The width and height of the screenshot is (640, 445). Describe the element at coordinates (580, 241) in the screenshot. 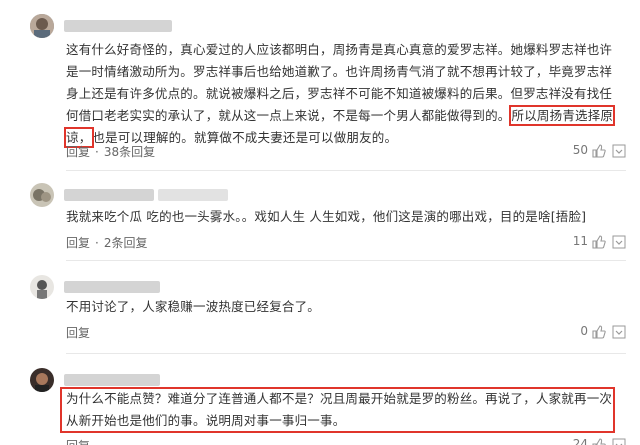

I see `like-count: 11` at that location.